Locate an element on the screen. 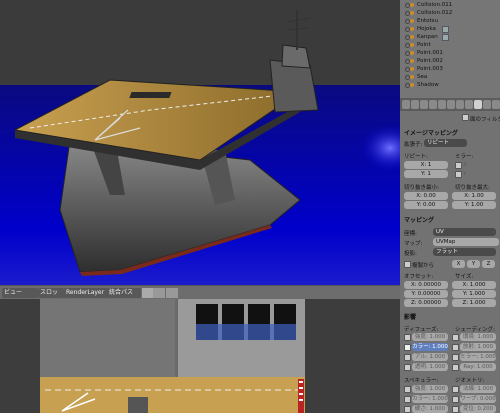  properties-tabs is located at coordinates (450, 104).